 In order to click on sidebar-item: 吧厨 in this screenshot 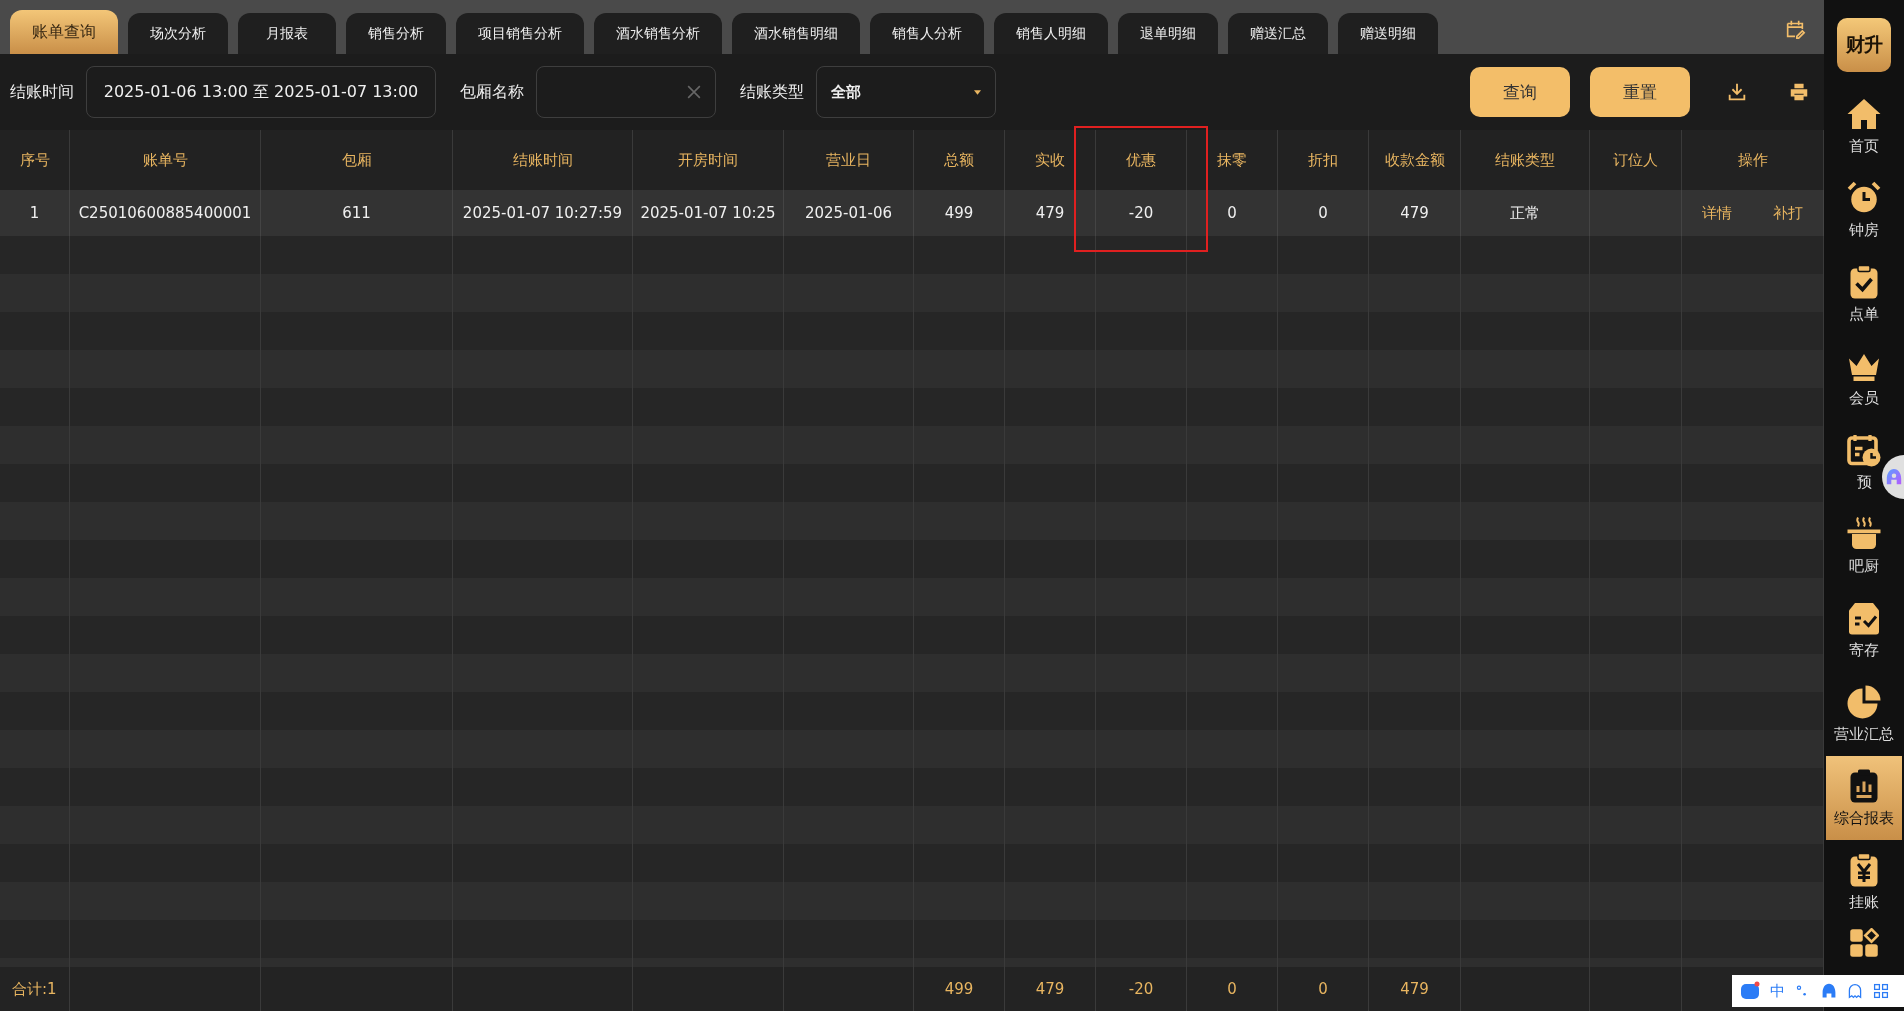, I will do `click(1864, 546)`.